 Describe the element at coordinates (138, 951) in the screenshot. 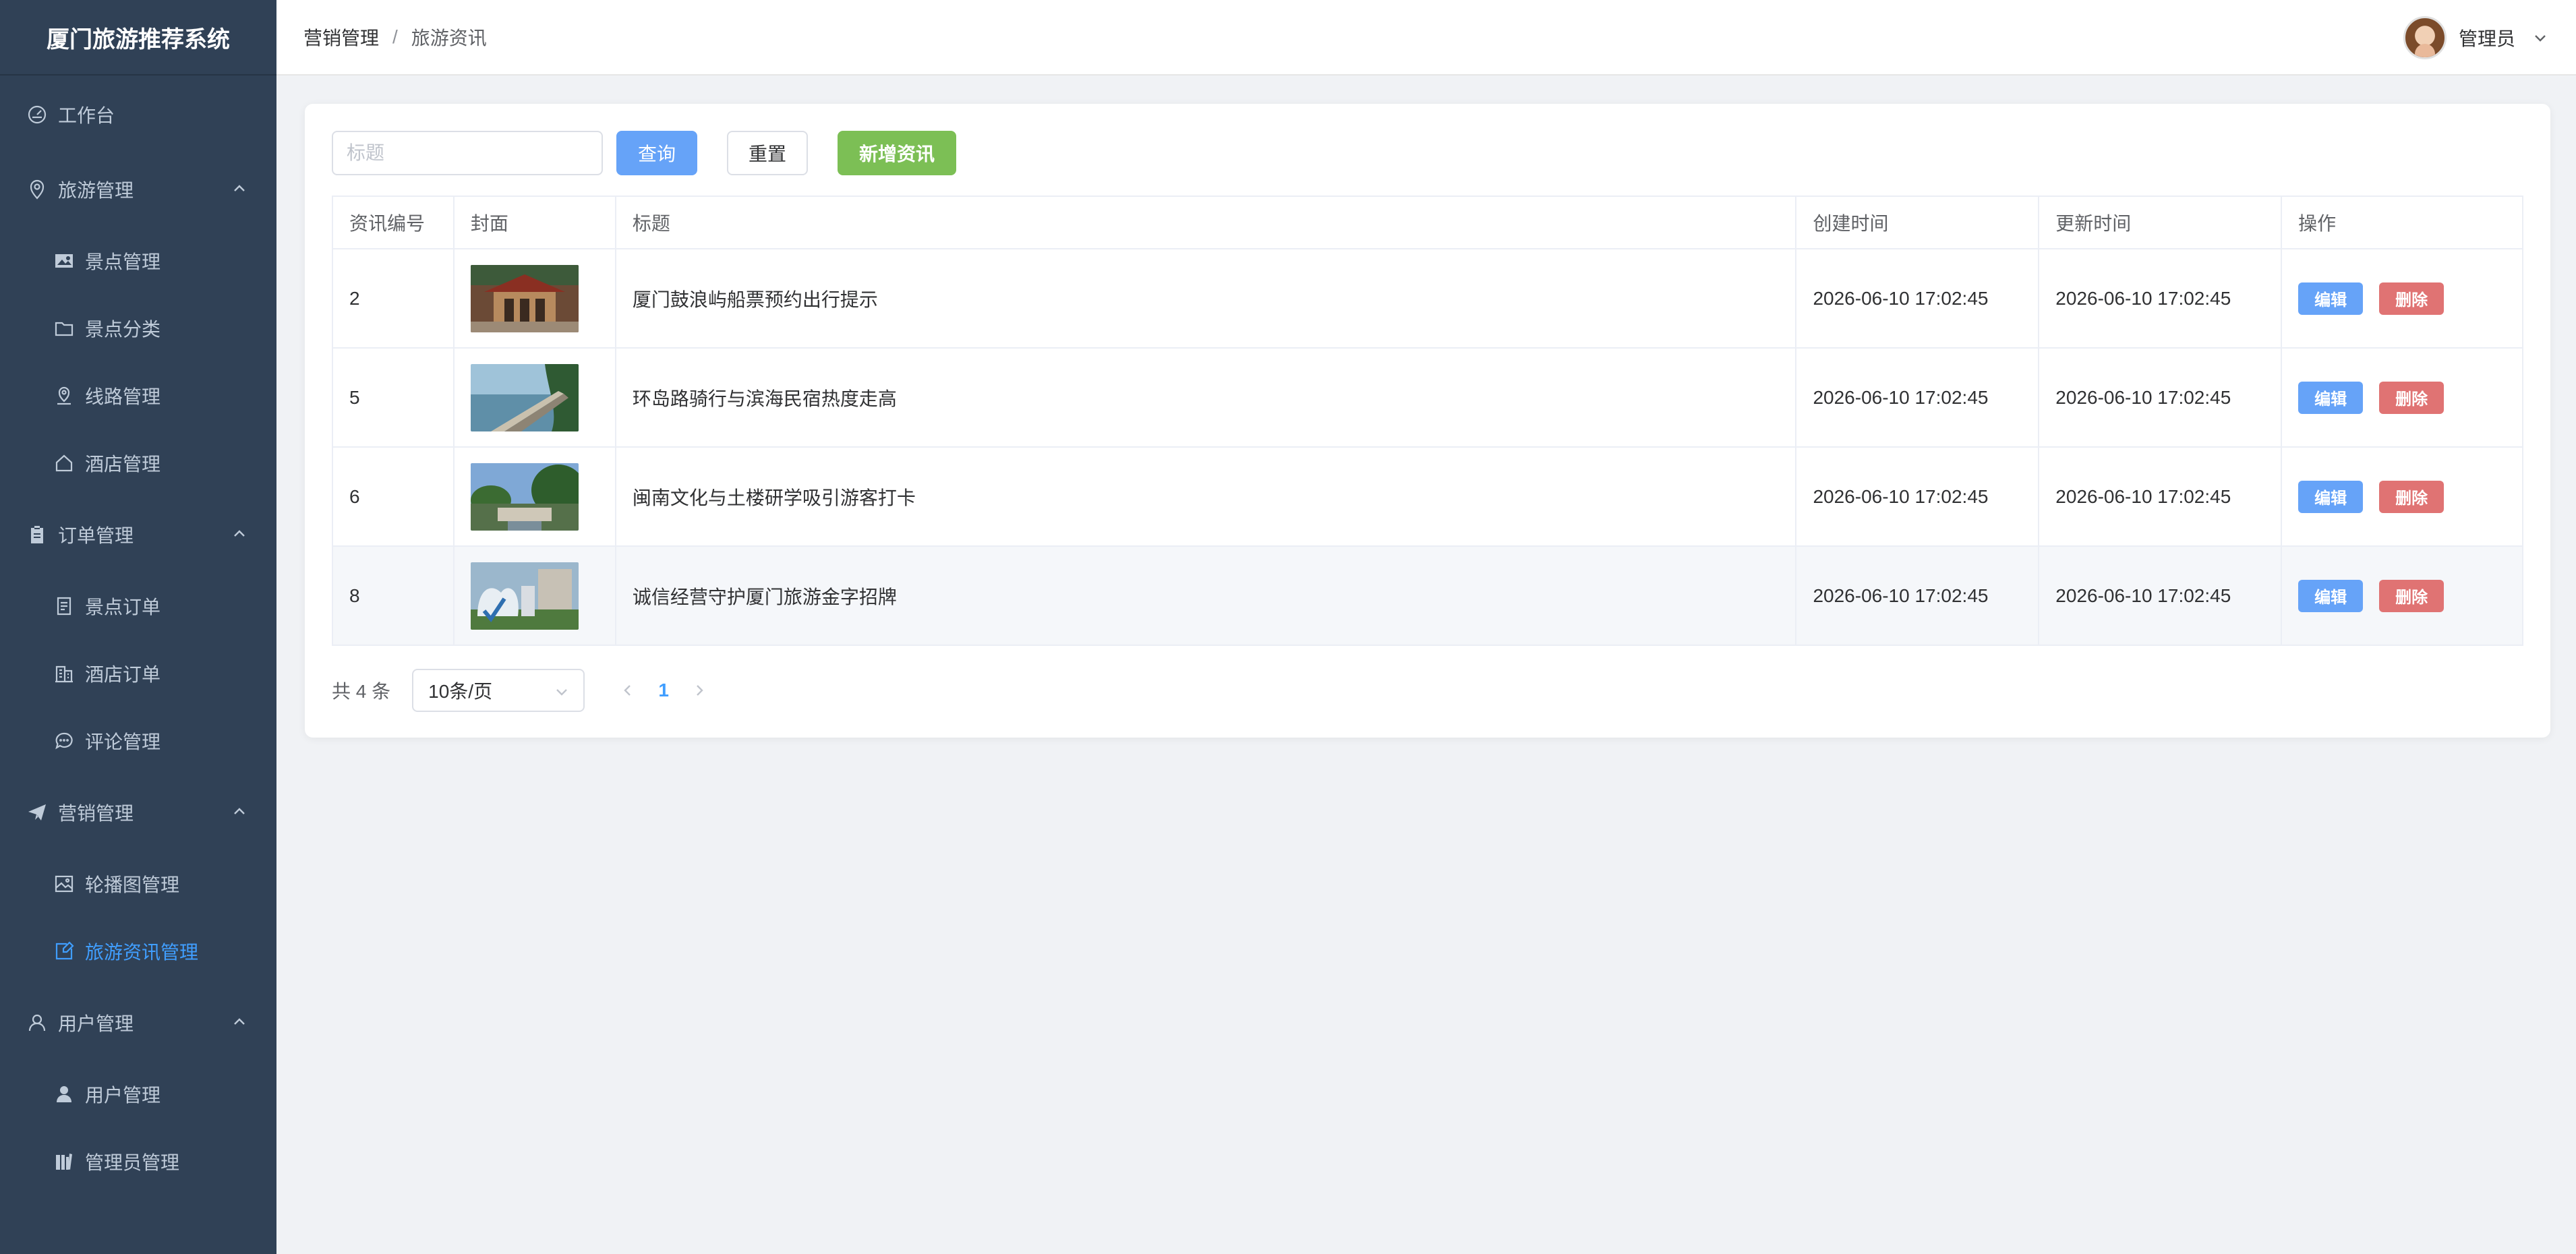

I see `sidebar-item-news: 旅游资讯管理` at that location.